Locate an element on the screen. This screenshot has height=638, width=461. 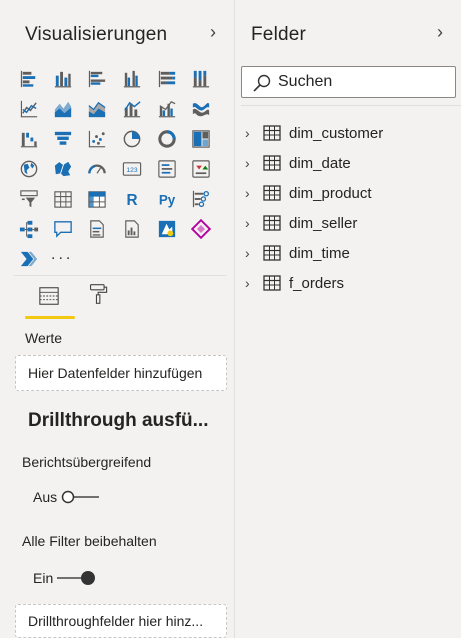
paginated-report-icon is located at coordinates (132, 229).